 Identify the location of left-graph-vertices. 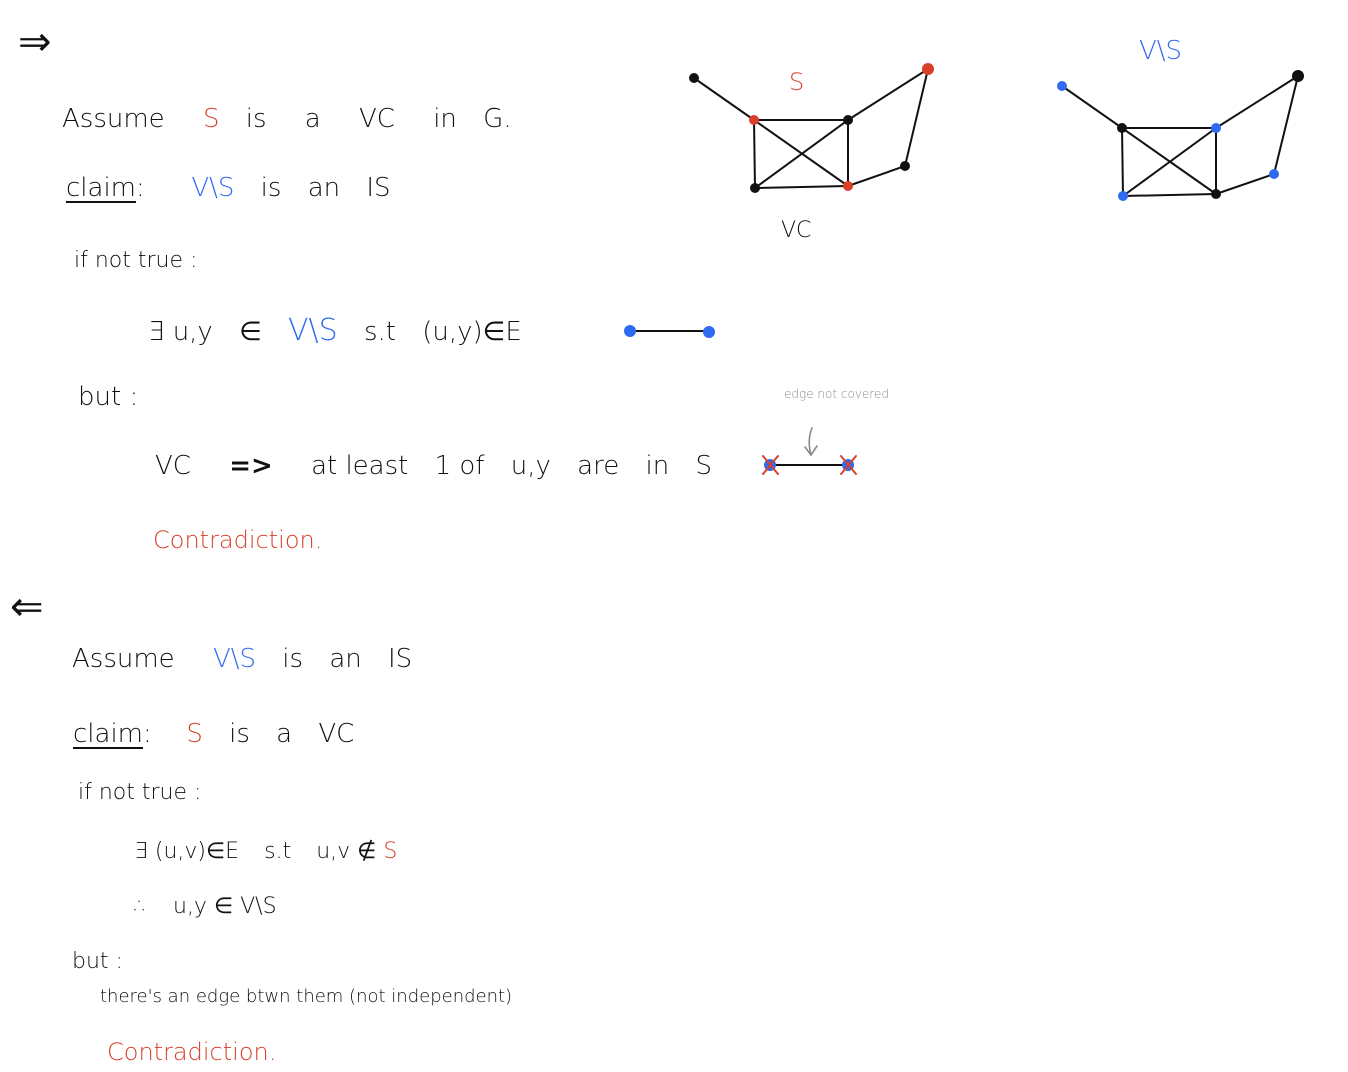
(811, 128).